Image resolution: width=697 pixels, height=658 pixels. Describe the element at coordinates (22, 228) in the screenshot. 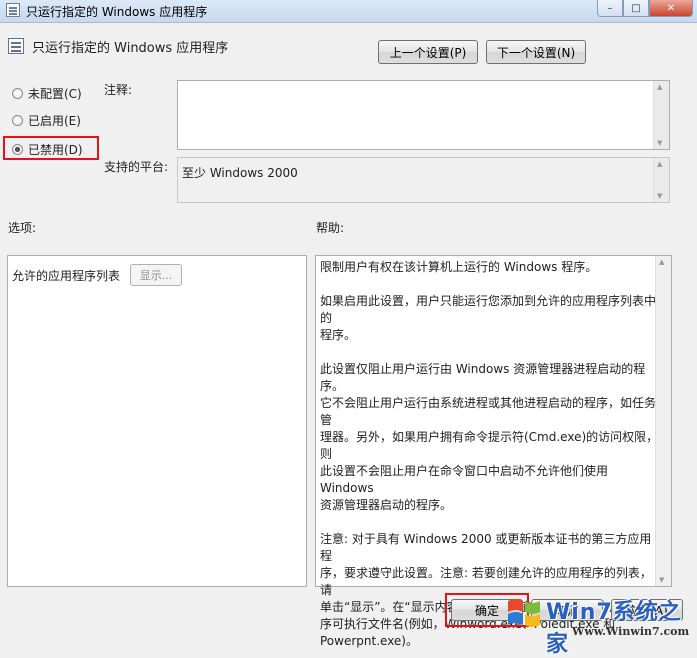

I see `options-section-label: 选项:` at that location.